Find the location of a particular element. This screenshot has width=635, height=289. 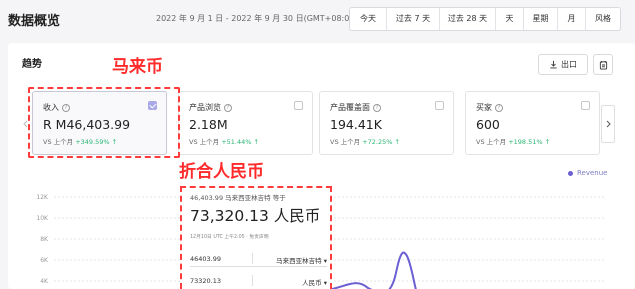

calendar-icon is located at coordinates (603, 64).